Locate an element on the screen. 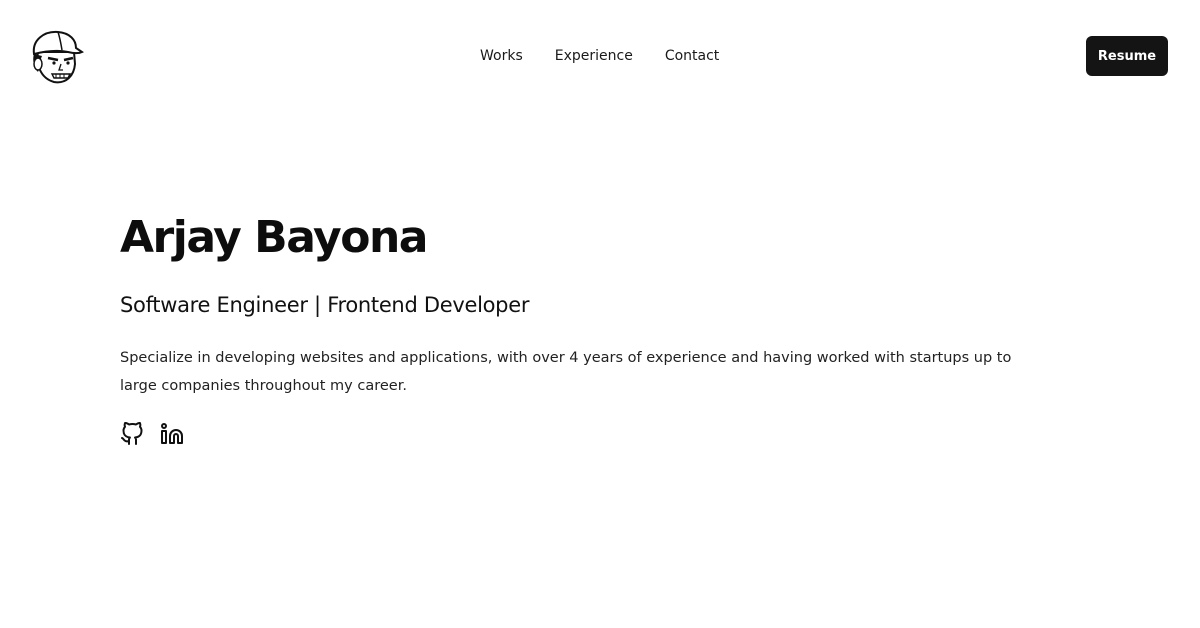 The height and width of the screenshot is (628, 1200). nav-link-works: Works is located at coordinates (501, 56).